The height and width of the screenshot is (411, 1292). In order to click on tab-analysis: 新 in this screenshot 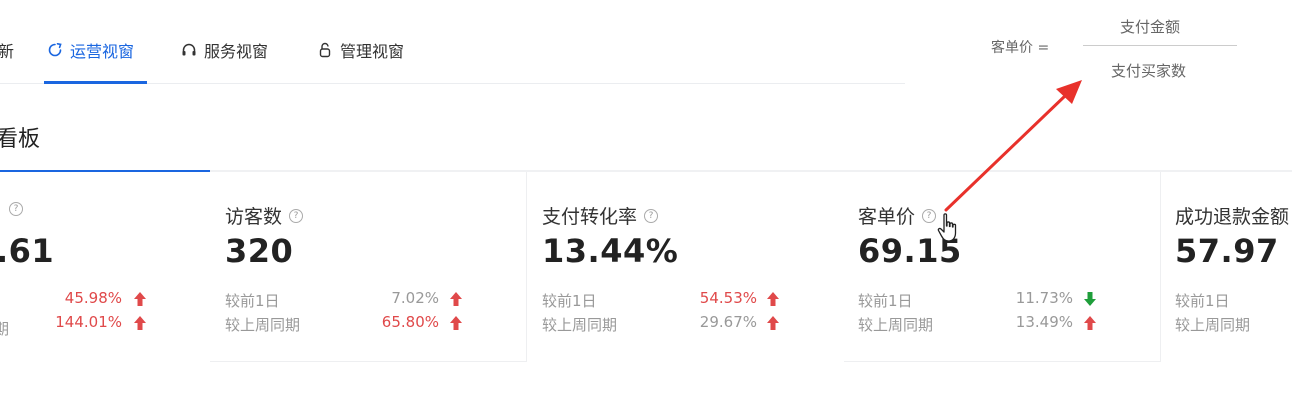, I will do `click(7, 50)`.